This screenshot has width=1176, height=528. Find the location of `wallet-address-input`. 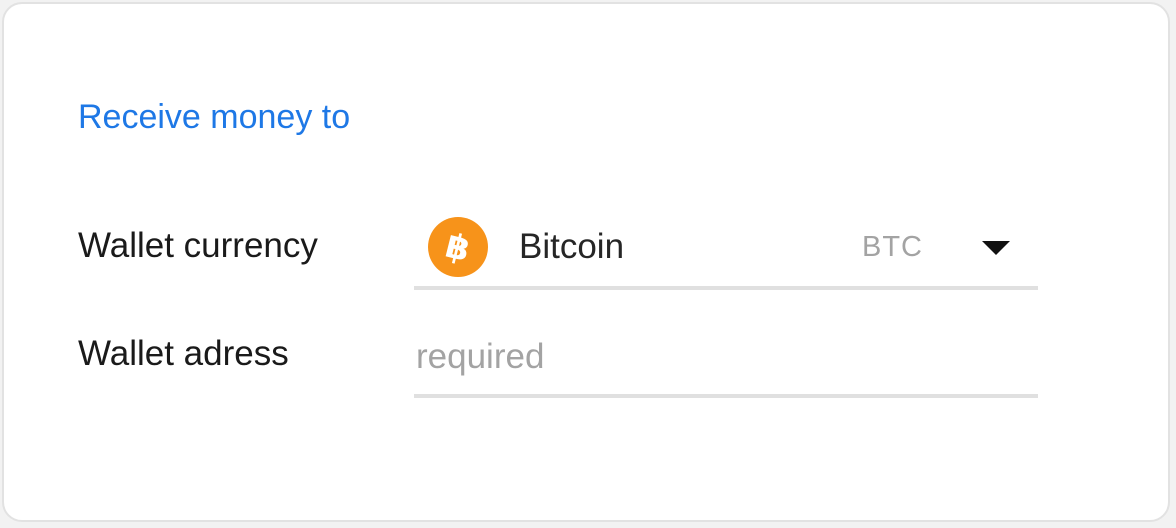

wallet-address-input is located at coordinates (726, 357).